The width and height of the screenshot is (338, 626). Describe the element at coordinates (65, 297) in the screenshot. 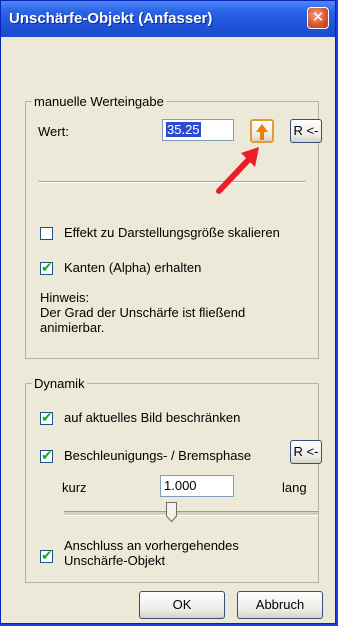

I see `hint-line: Hinweis:` at that location.